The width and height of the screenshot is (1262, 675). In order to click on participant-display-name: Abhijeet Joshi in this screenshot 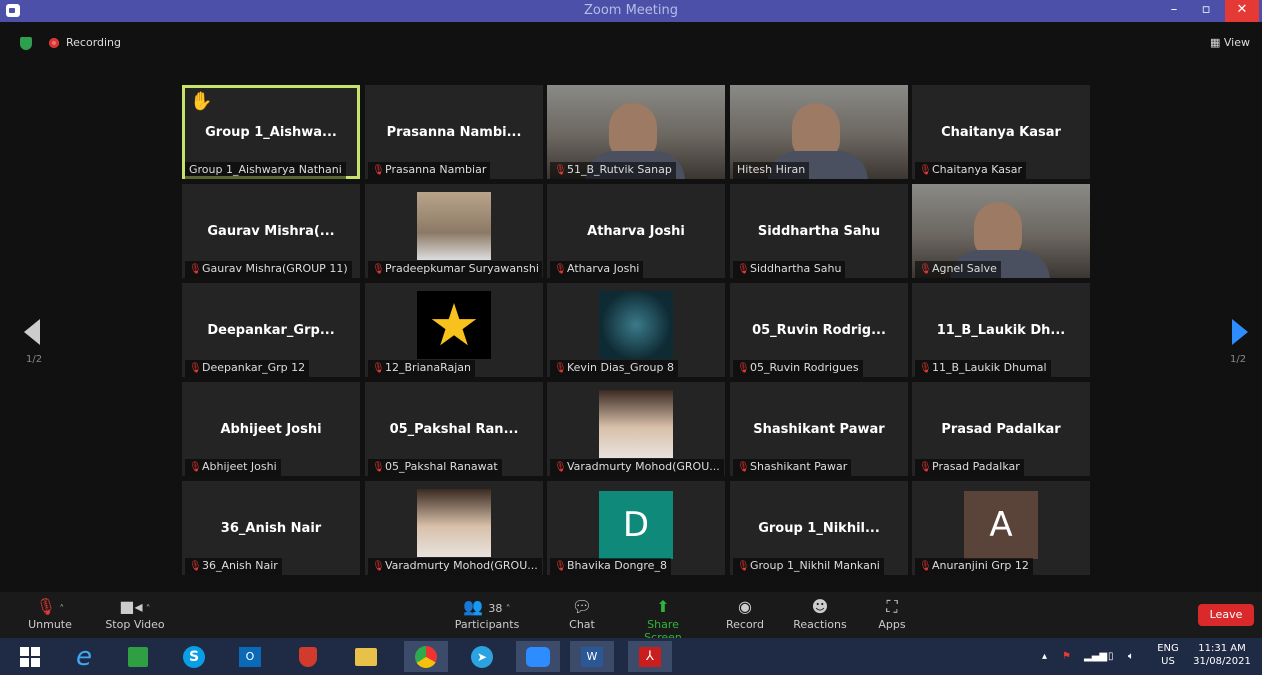, I will do `click(271, 429)`.